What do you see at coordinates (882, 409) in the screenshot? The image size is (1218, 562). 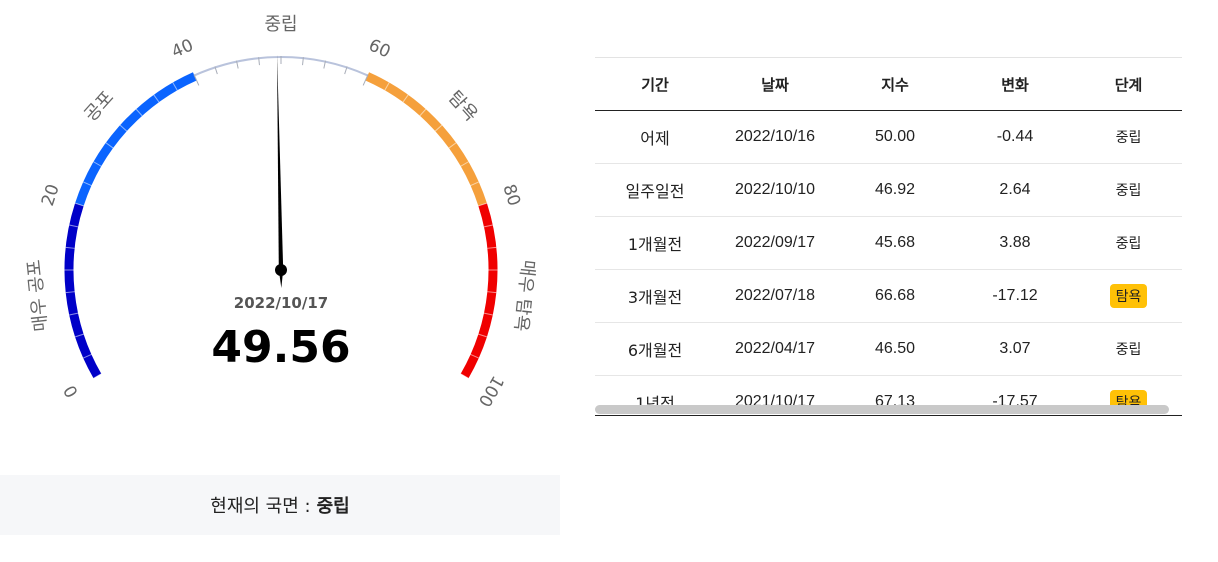 I see `horizontal-scrollbar` at bounding box center [882, 409].